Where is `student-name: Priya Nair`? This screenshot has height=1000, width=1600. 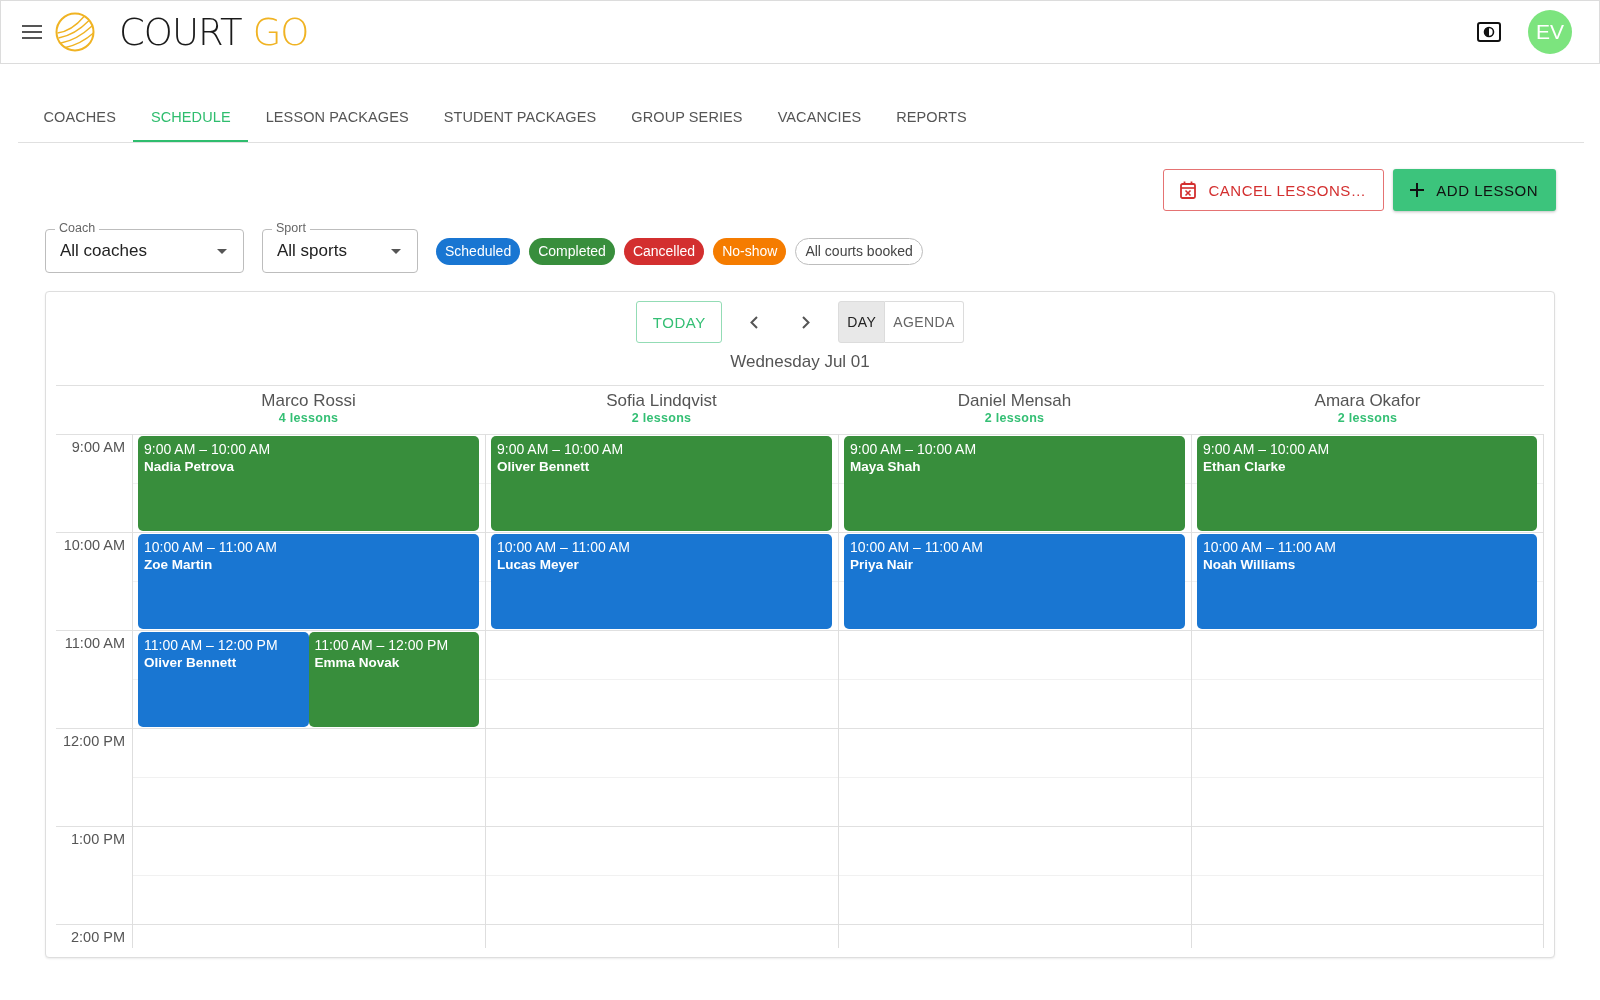 student-name: Priya Nair is located at coordinates (882, 564).